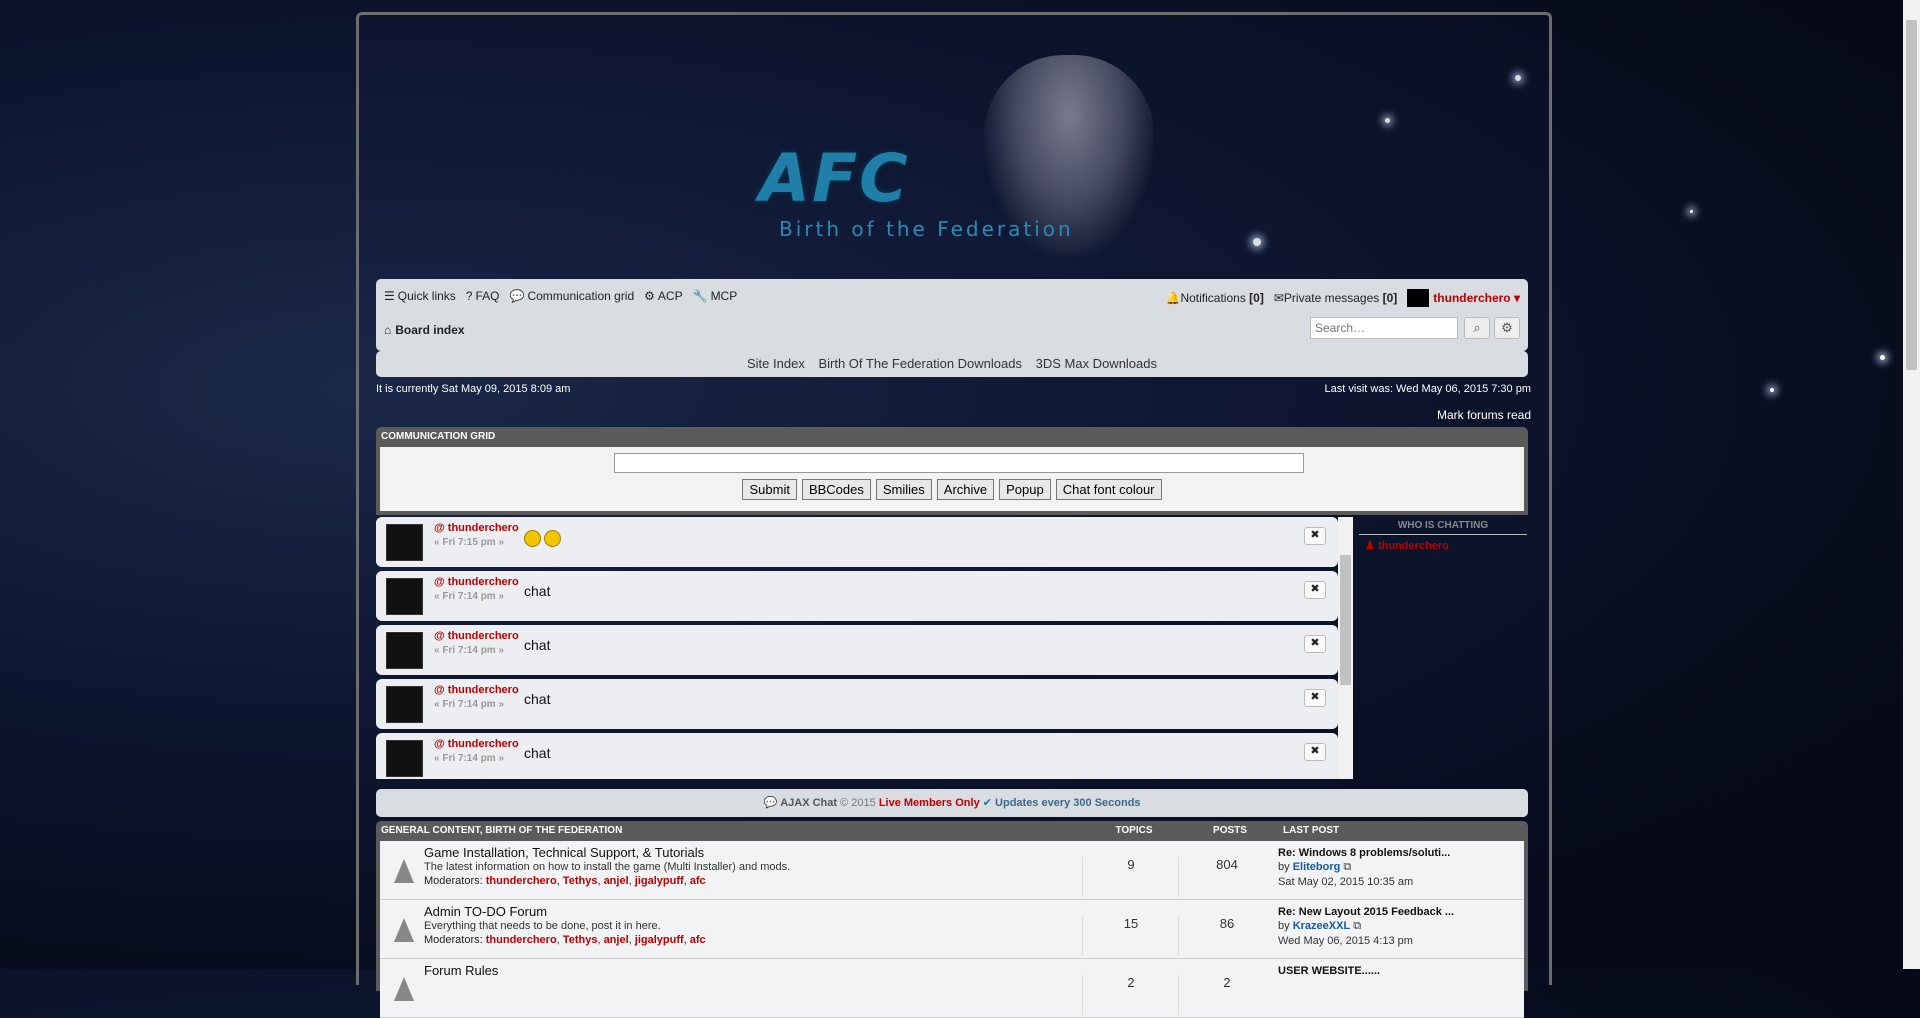  Describe the element at coordinates (469, 704) in the screenshot. I see `chat-time: « Fri 7:14 pm »` at that location.